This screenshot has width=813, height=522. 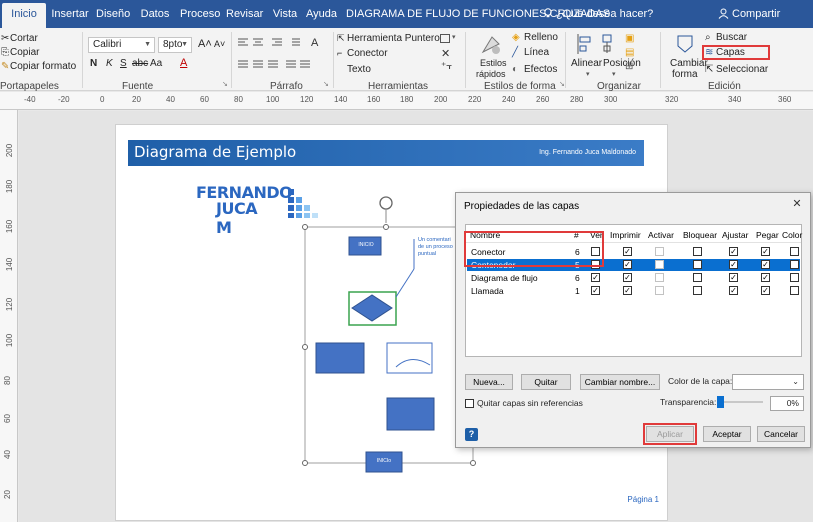 I want to click on position-icon, so click(x=607, y=44).